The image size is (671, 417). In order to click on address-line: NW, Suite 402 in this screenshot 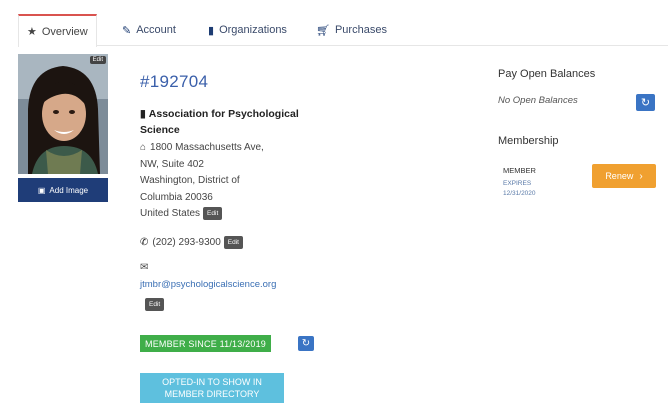, I will do `click(172, 164)`.